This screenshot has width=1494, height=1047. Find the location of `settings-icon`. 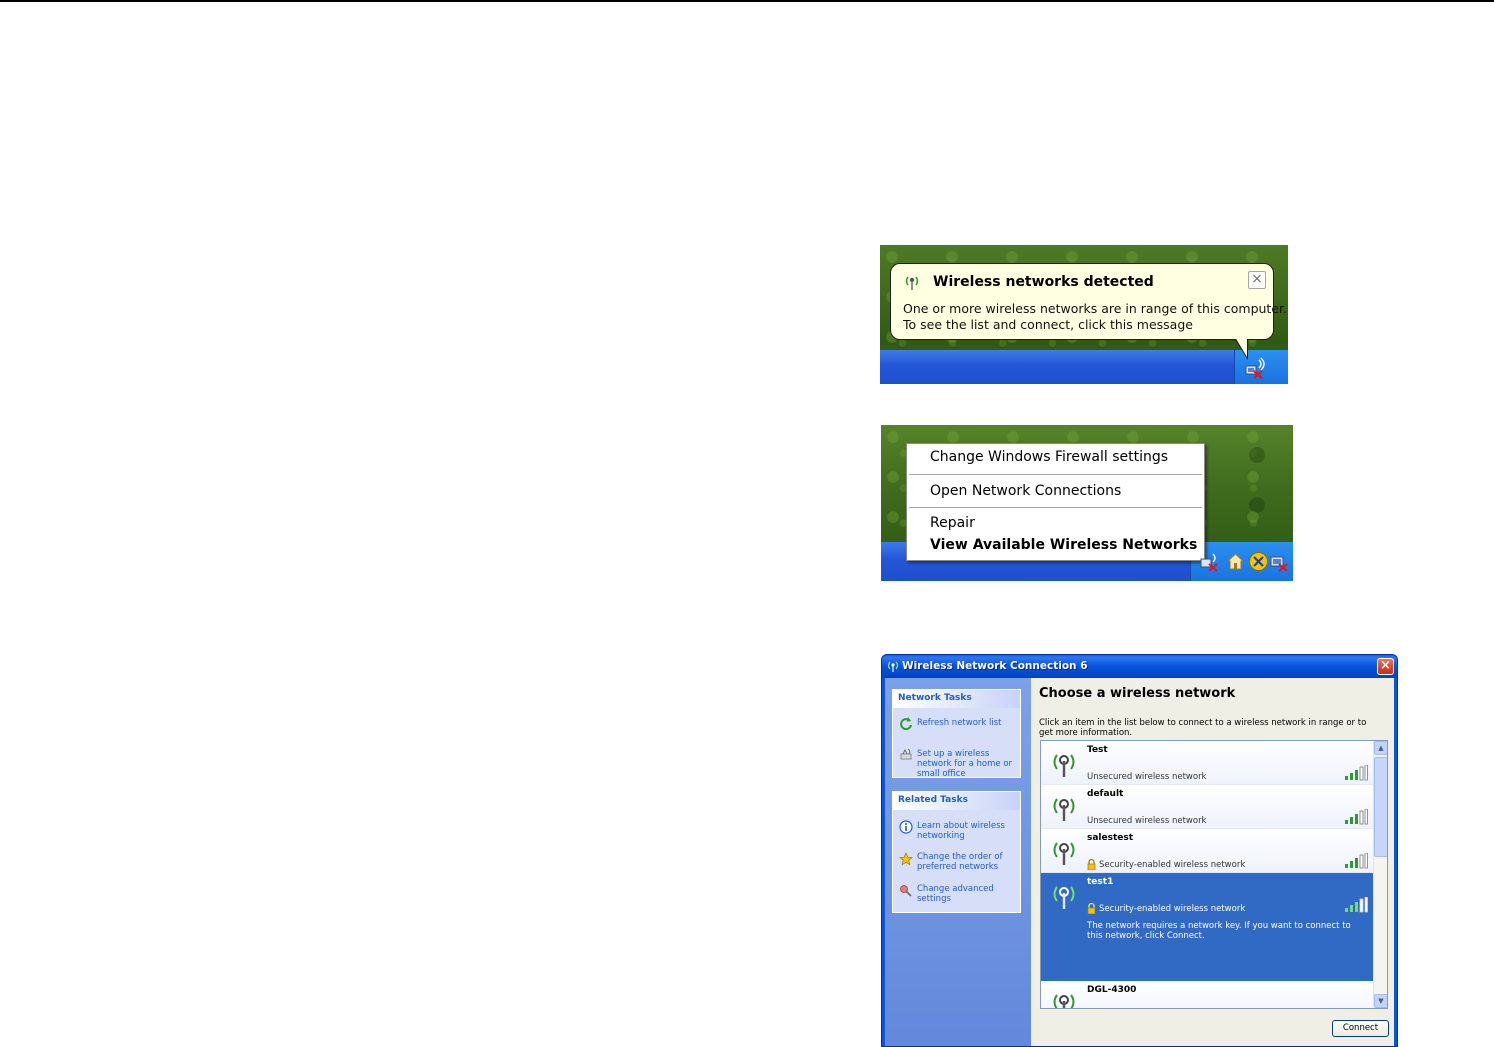

settings-icon is located at coordinates (906, 891).